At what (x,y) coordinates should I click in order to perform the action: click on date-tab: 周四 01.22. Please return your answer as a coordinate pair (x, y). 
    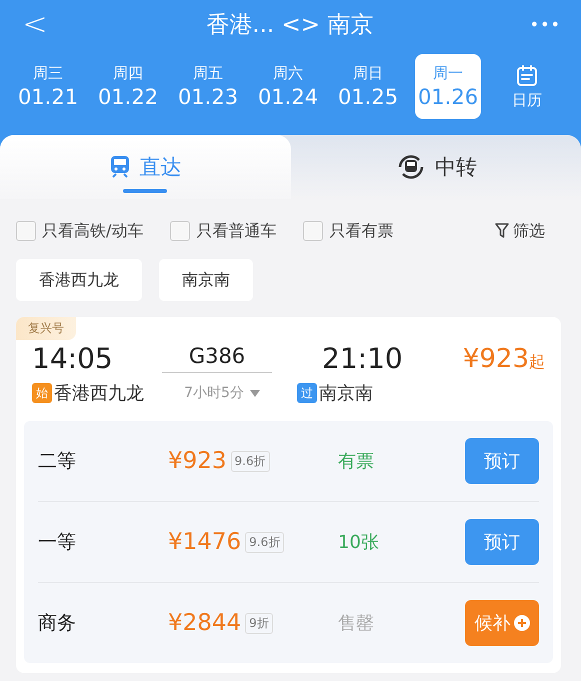
    Looking at the image, I should click on (128, 86).